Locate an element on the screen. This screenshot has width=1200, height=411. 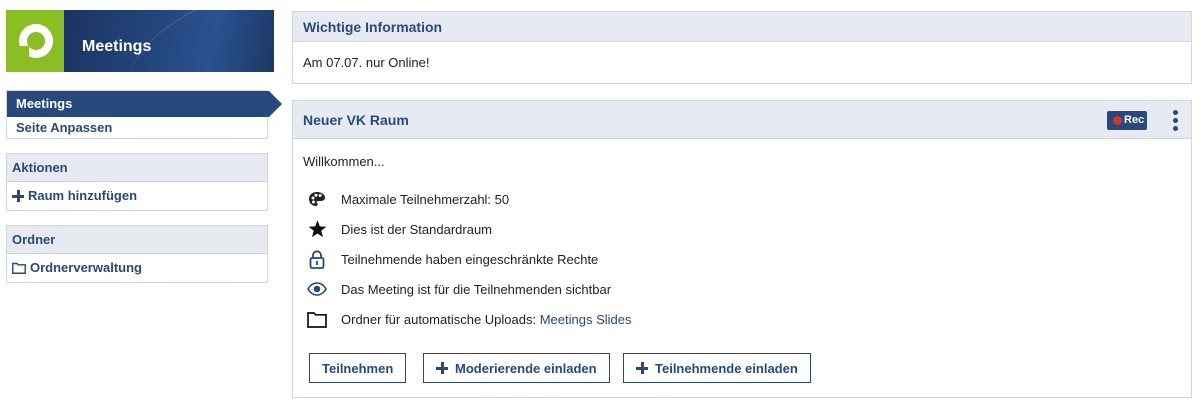
room-title: Neuer VK Raum is located at coordinates (356, 120).